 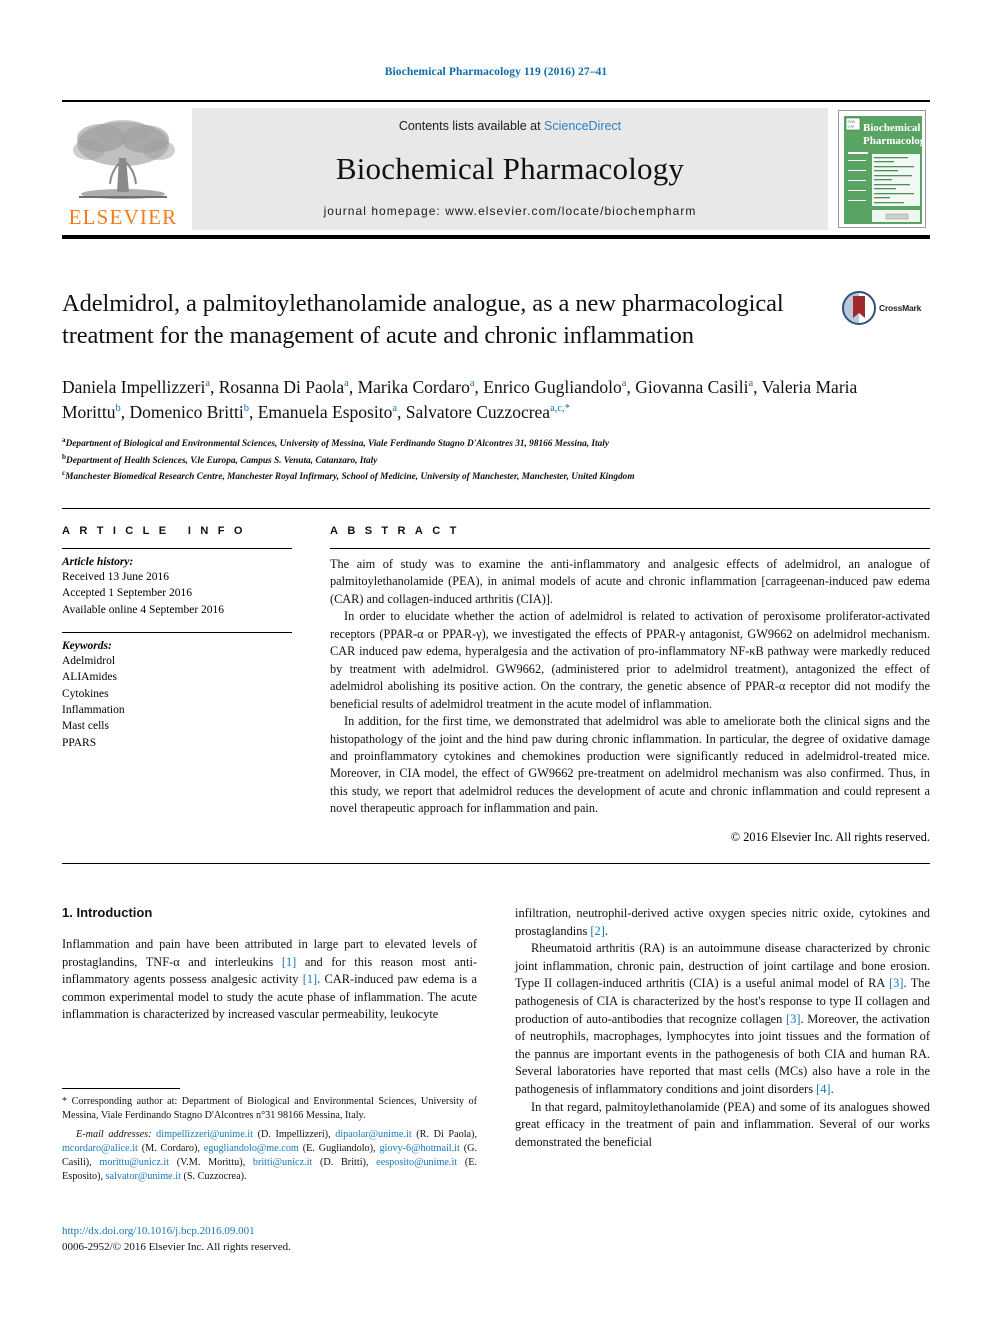 What do you see at coordinates (134, 386) in the screenshot?
I see `author-name: Daniela Impellizzeri` at bounding box center [134, 386].